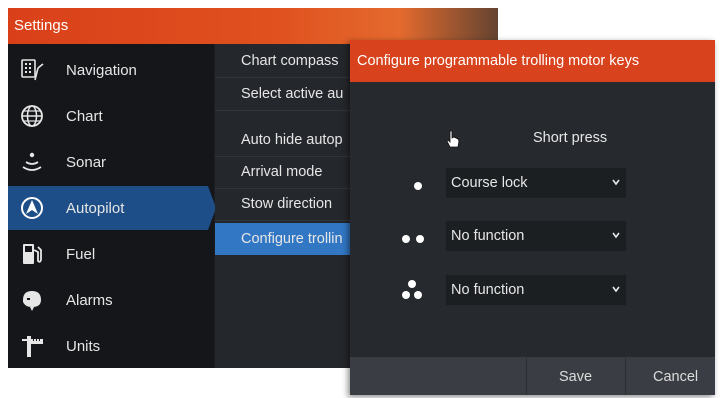 The image size is (727, 398). Describe the element at coordinates (676, 377) in the screenshot. I see `cancel-button-label: Cancel` at that location.